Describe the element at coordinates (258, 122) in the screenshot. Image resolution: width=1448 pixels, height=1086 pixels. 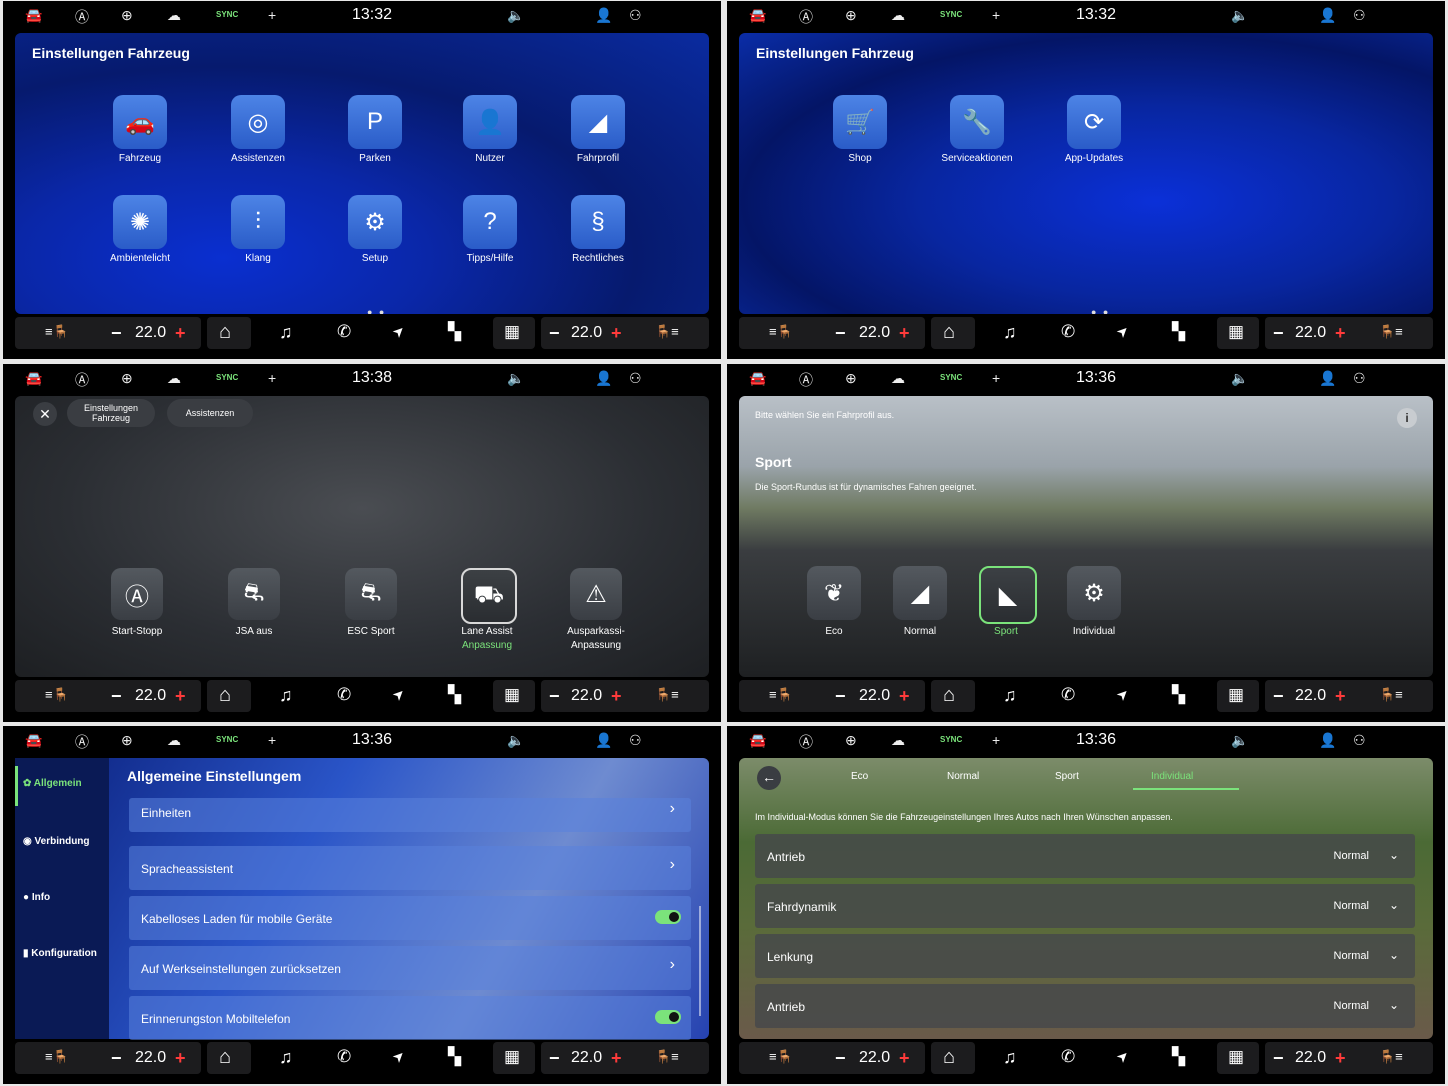
I see `tile-assistenzen: ◎` at that location.